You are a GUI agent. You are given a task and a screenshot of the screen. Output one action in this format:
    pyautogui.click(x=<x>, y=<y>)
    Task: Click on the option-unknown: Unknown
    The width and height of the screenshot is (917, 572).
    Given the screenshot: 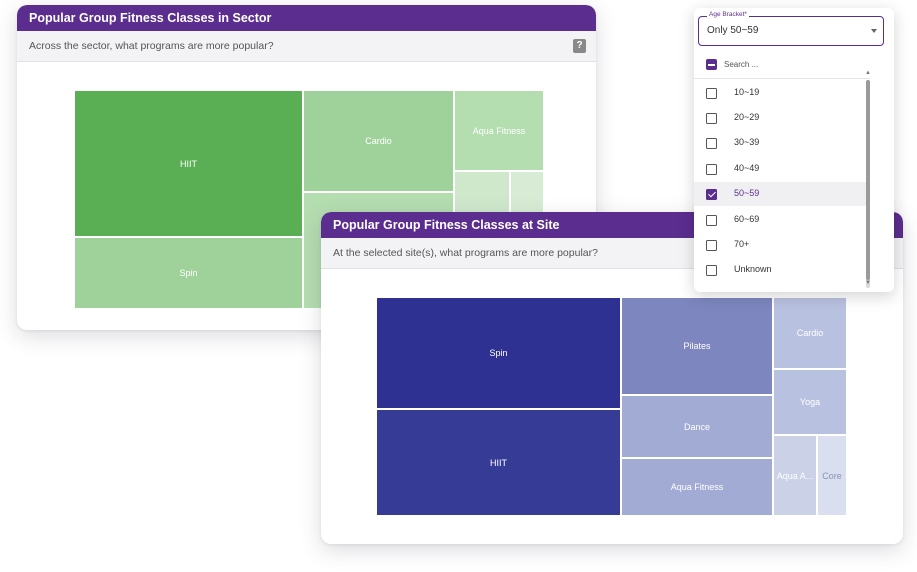 What is the action you would take?
    pyautogui.click(x=781, y=270)
    